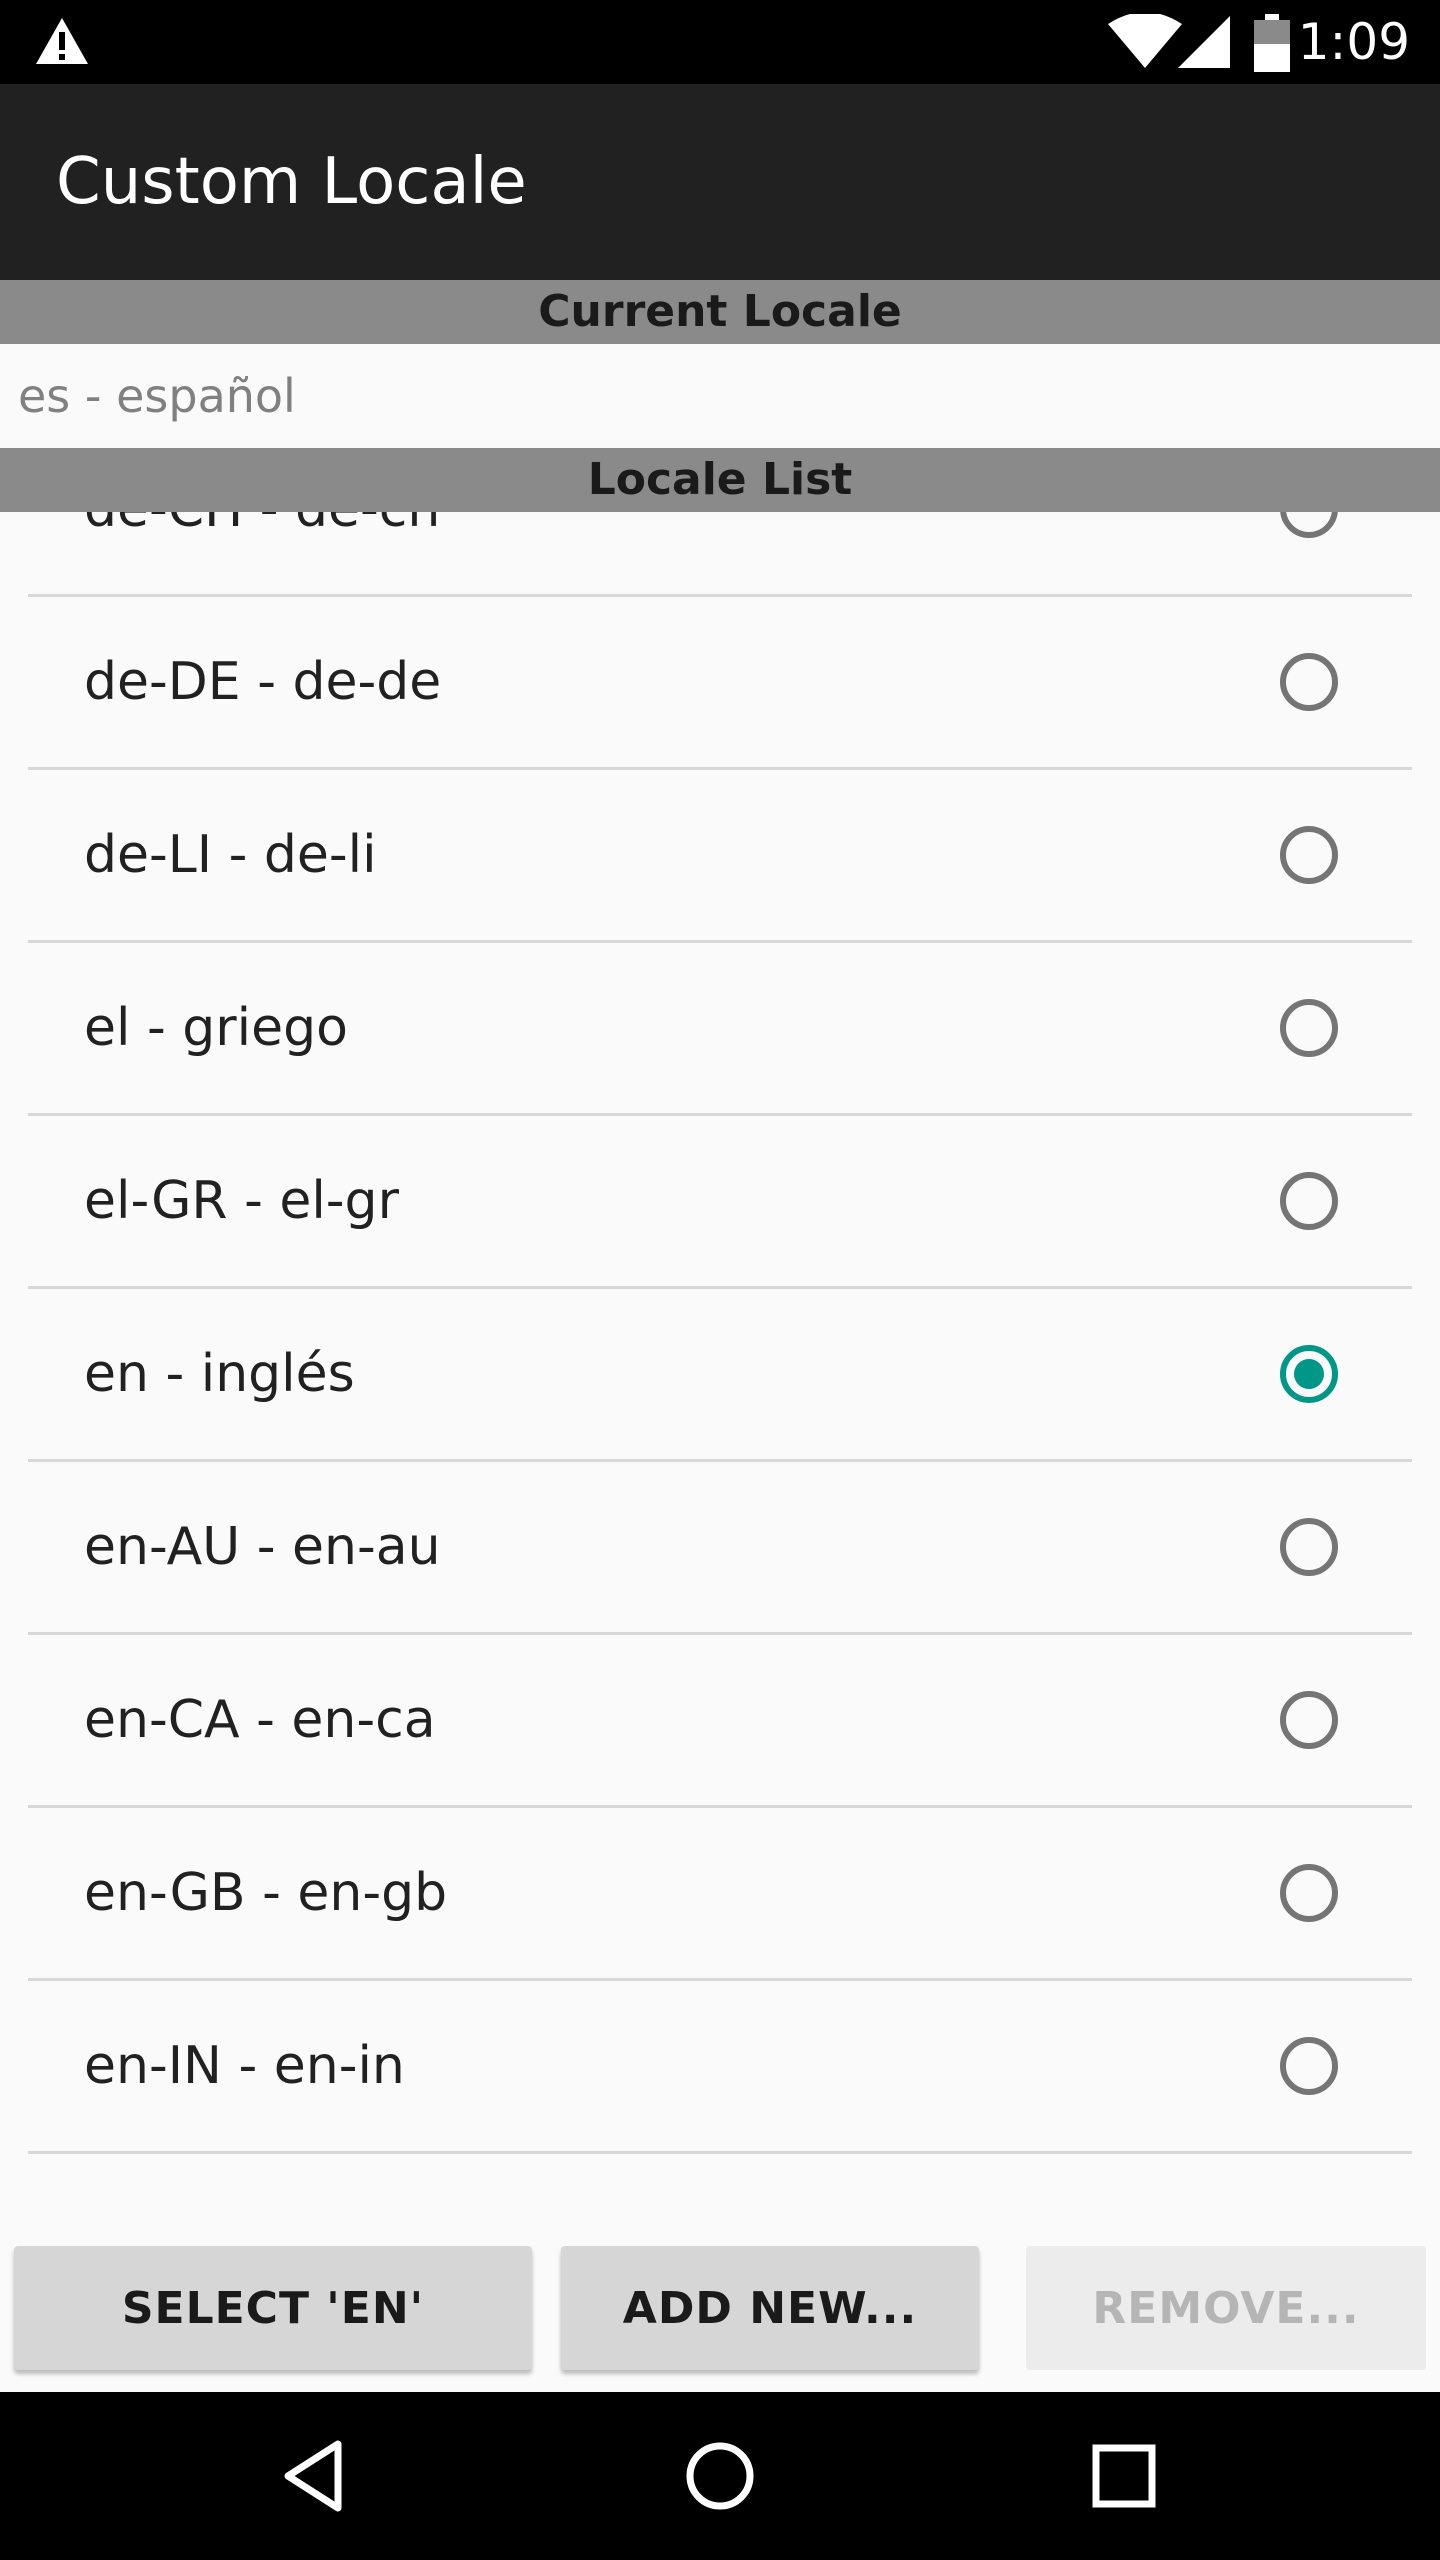  I want to click on signal-icon, so click(1204, 42).